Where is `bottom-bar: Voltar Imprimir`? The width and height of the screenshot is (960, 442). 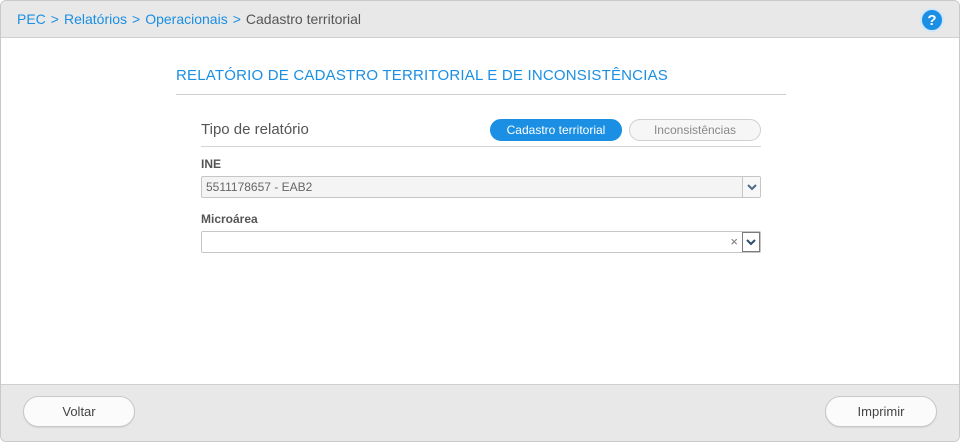
bottom-bar: Voltar Imprimir is located at coordinates (480, 412).